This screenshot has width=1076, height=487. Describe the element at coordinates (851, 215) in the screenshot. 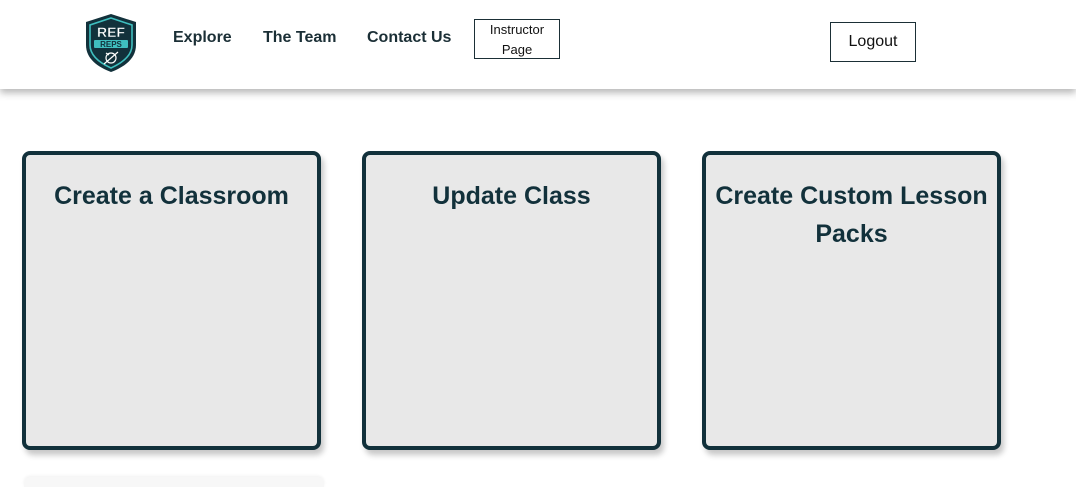

I see `card-title: Create Custom Lesson Packs` at that location.